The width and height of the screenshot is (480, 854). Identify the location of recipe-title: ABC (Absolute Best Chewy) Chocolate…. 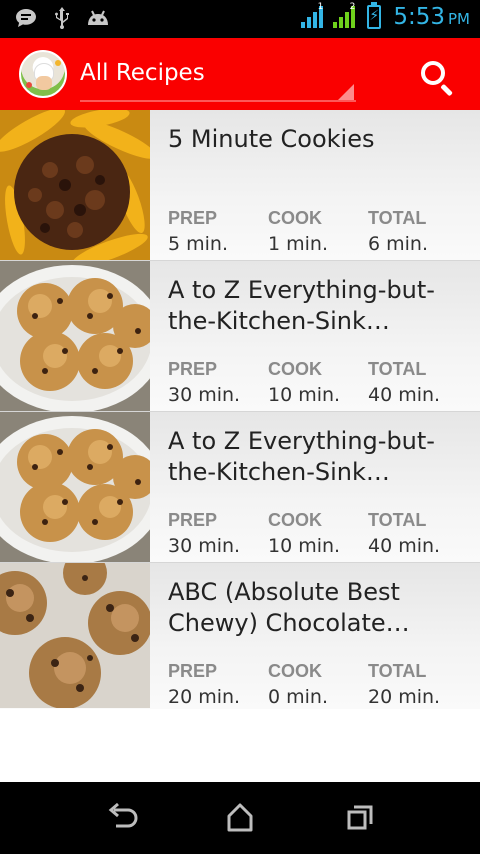
(289, 607).